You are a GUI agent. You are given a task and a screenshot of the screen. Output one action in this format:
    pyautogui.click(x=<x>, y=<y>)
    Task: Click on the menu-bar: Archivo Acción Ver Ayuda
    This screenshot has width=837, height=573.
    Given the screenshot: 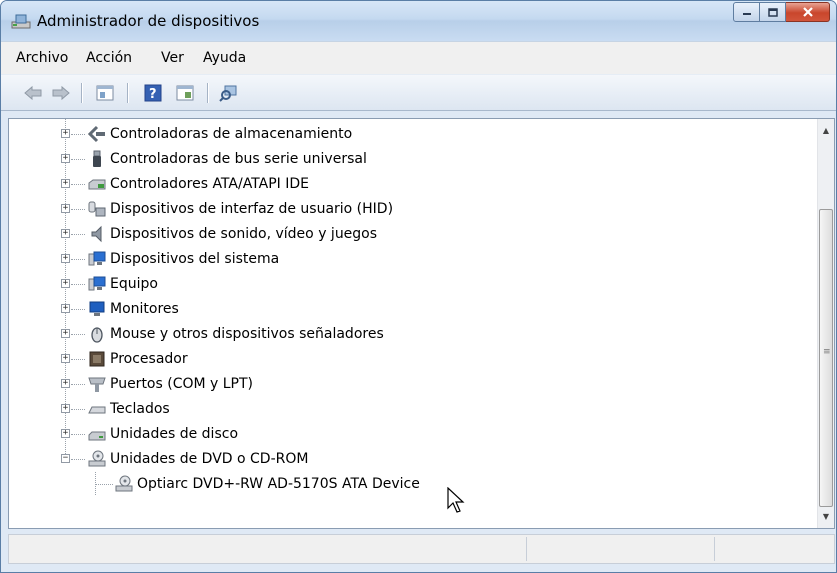 What is the action you would take?
    pyautogui.click(x=418, y=57)
    